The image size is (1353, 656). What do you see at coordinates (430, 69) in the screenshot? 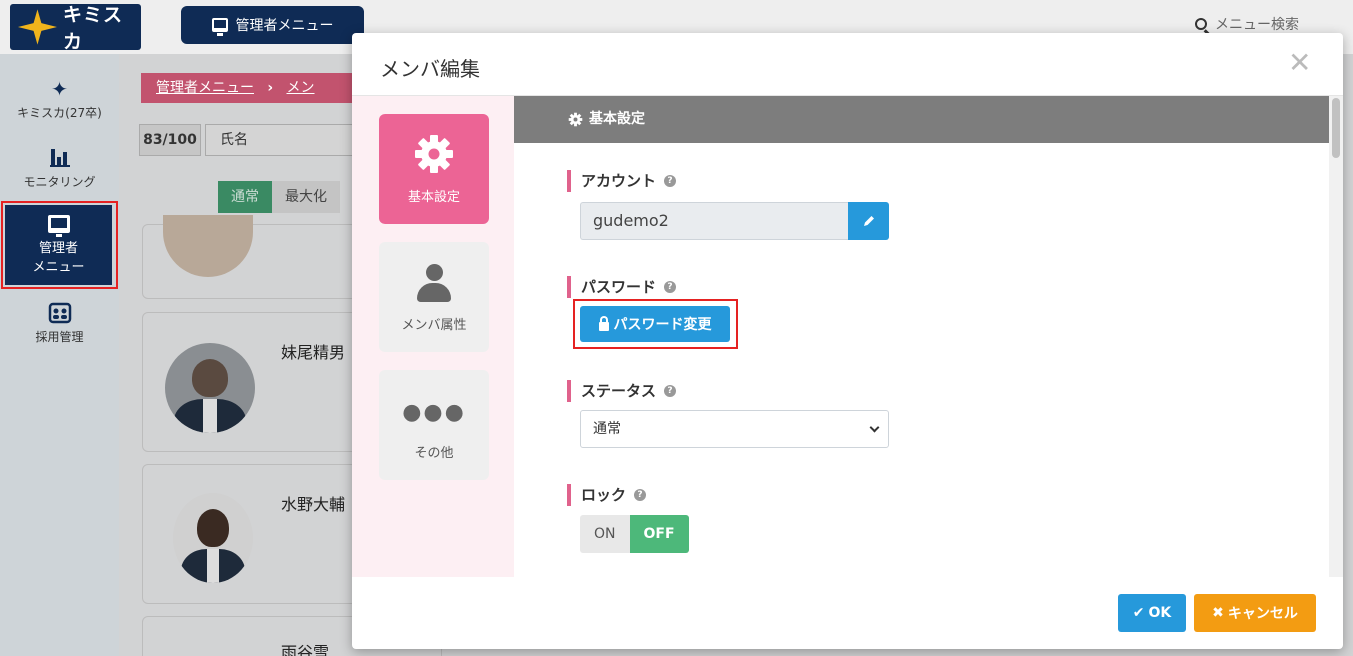
I see `modal-title: メンバ編集` at bounding box center [430, 69].